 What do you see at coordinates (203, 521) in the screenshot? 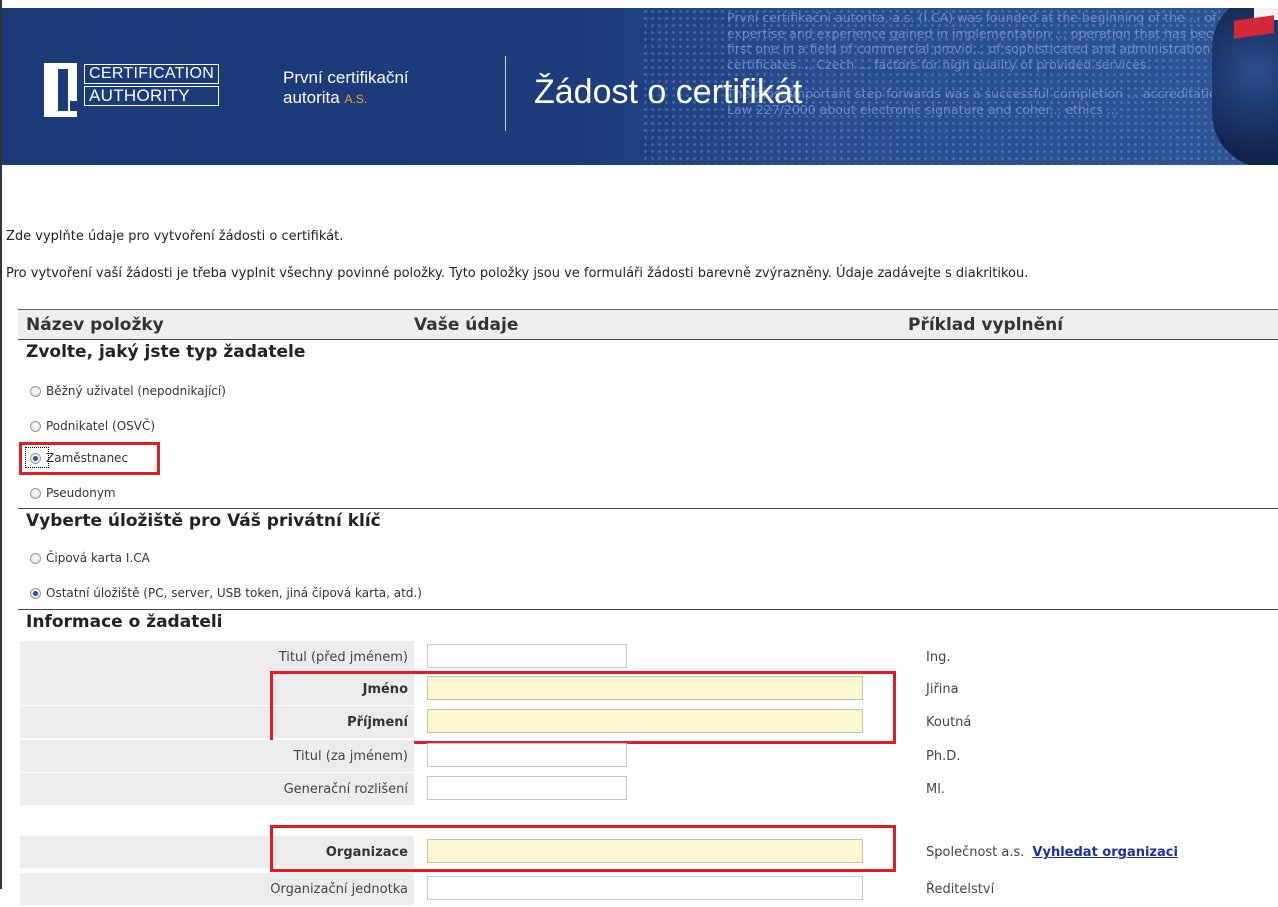
I see `section-title-key-storage: Vyberte úložiště pro Váš privátní klíč` at bounding box center [203, 521].